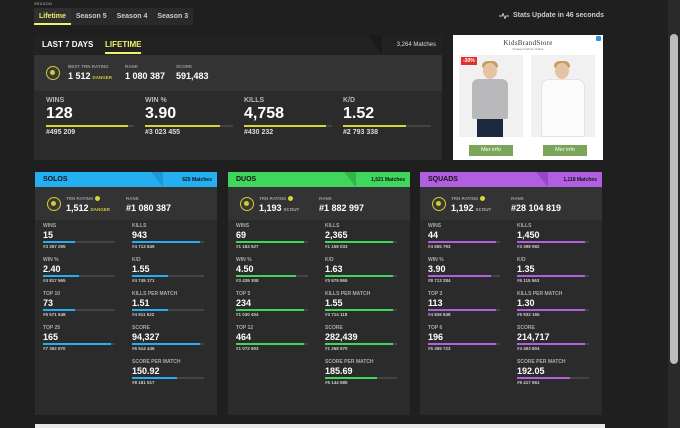  What do you see at coordinates (168, 338) in the screenshot?
I see `mode-stat: SCORE 94,327 #6 514 446` at bounding box center [168, 338].